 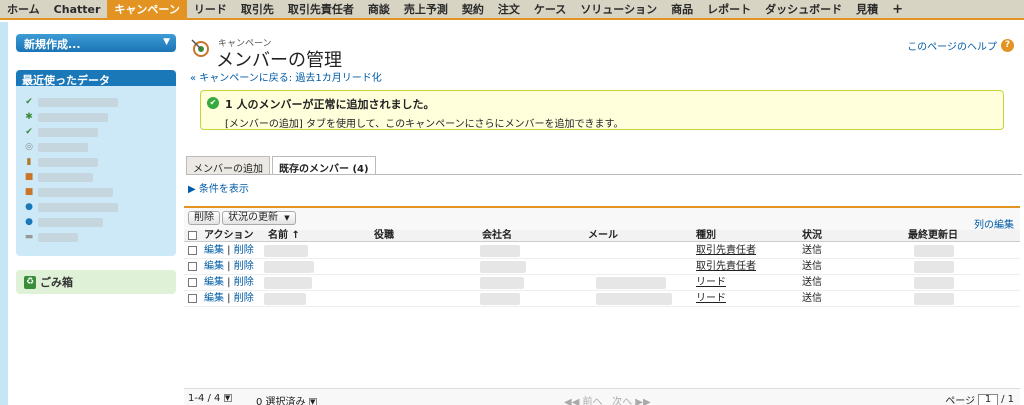 I want to click on show-filters-link: ▶ 条件を表示, so click(x=218, y=187).